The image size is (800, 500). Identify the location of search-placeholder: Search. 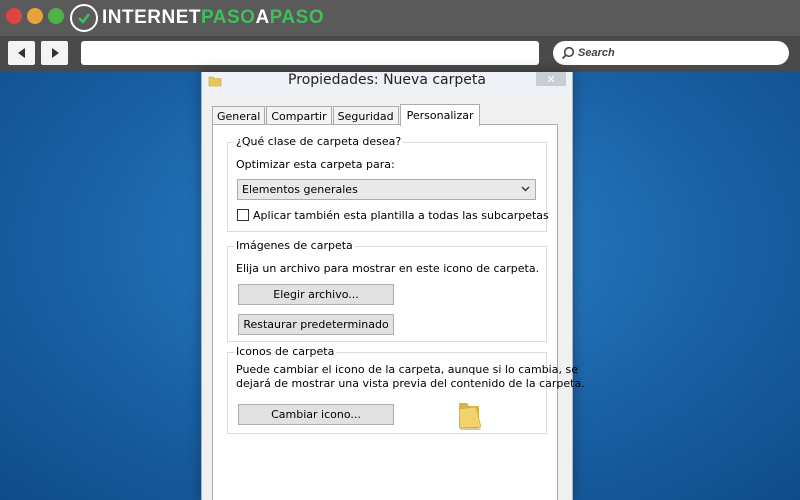
(596, 53).